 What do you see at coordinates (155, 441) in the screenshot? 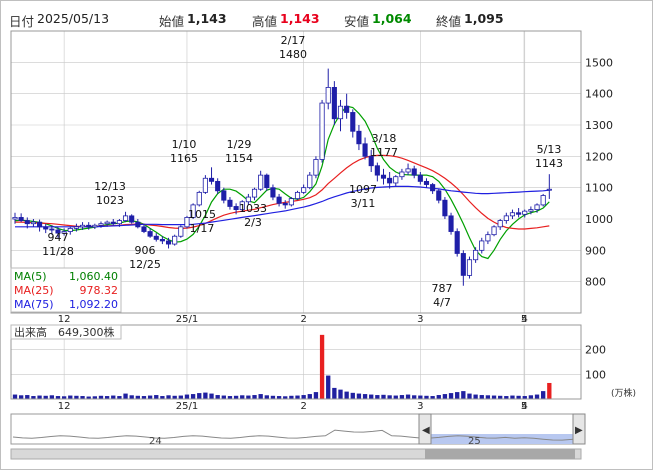
I see `navigator-year-24: 24` at bounding box center [155, 441].